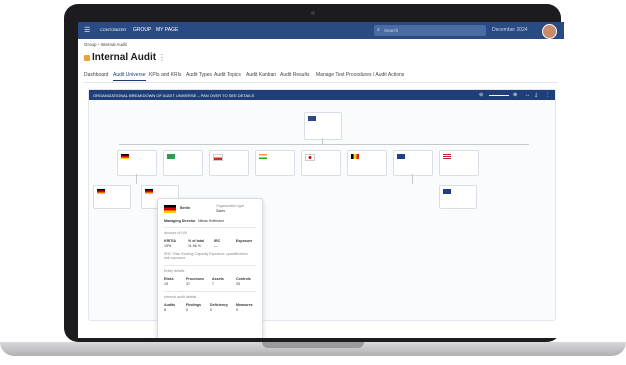 The height and width of the screenshot is (365, 626). I want to click on detail-key: Assets, so click(218, 279).